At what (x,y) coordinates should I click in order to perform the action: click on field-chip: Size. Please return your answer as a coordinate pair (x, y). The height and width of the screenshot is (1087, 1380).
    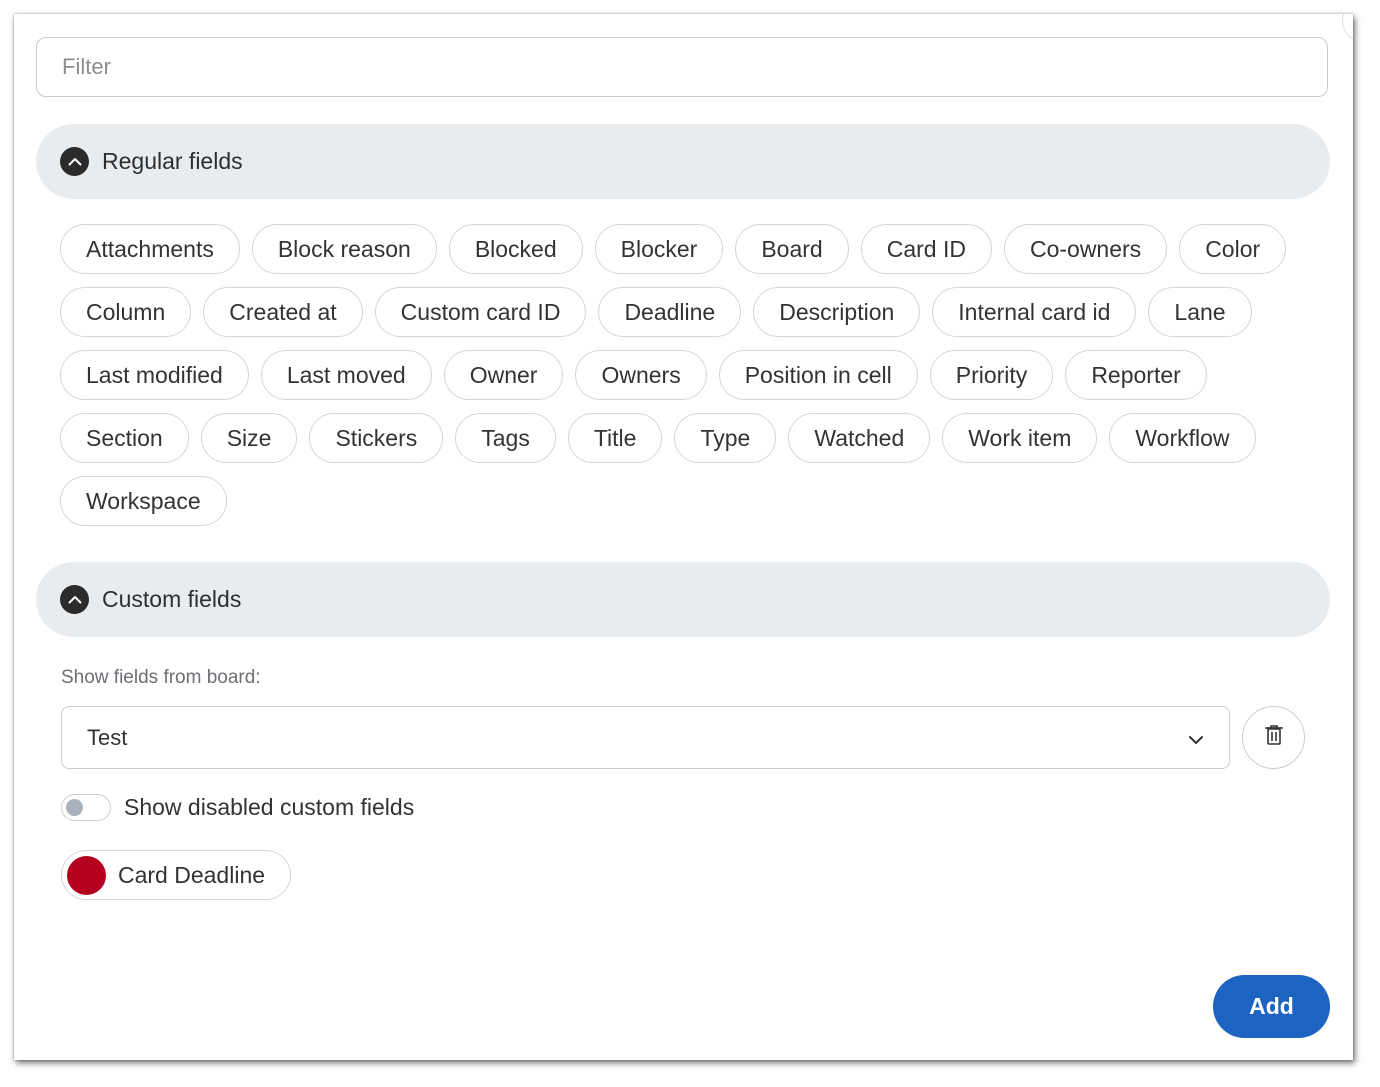
    Looking at the image, I should click on (249, 438).